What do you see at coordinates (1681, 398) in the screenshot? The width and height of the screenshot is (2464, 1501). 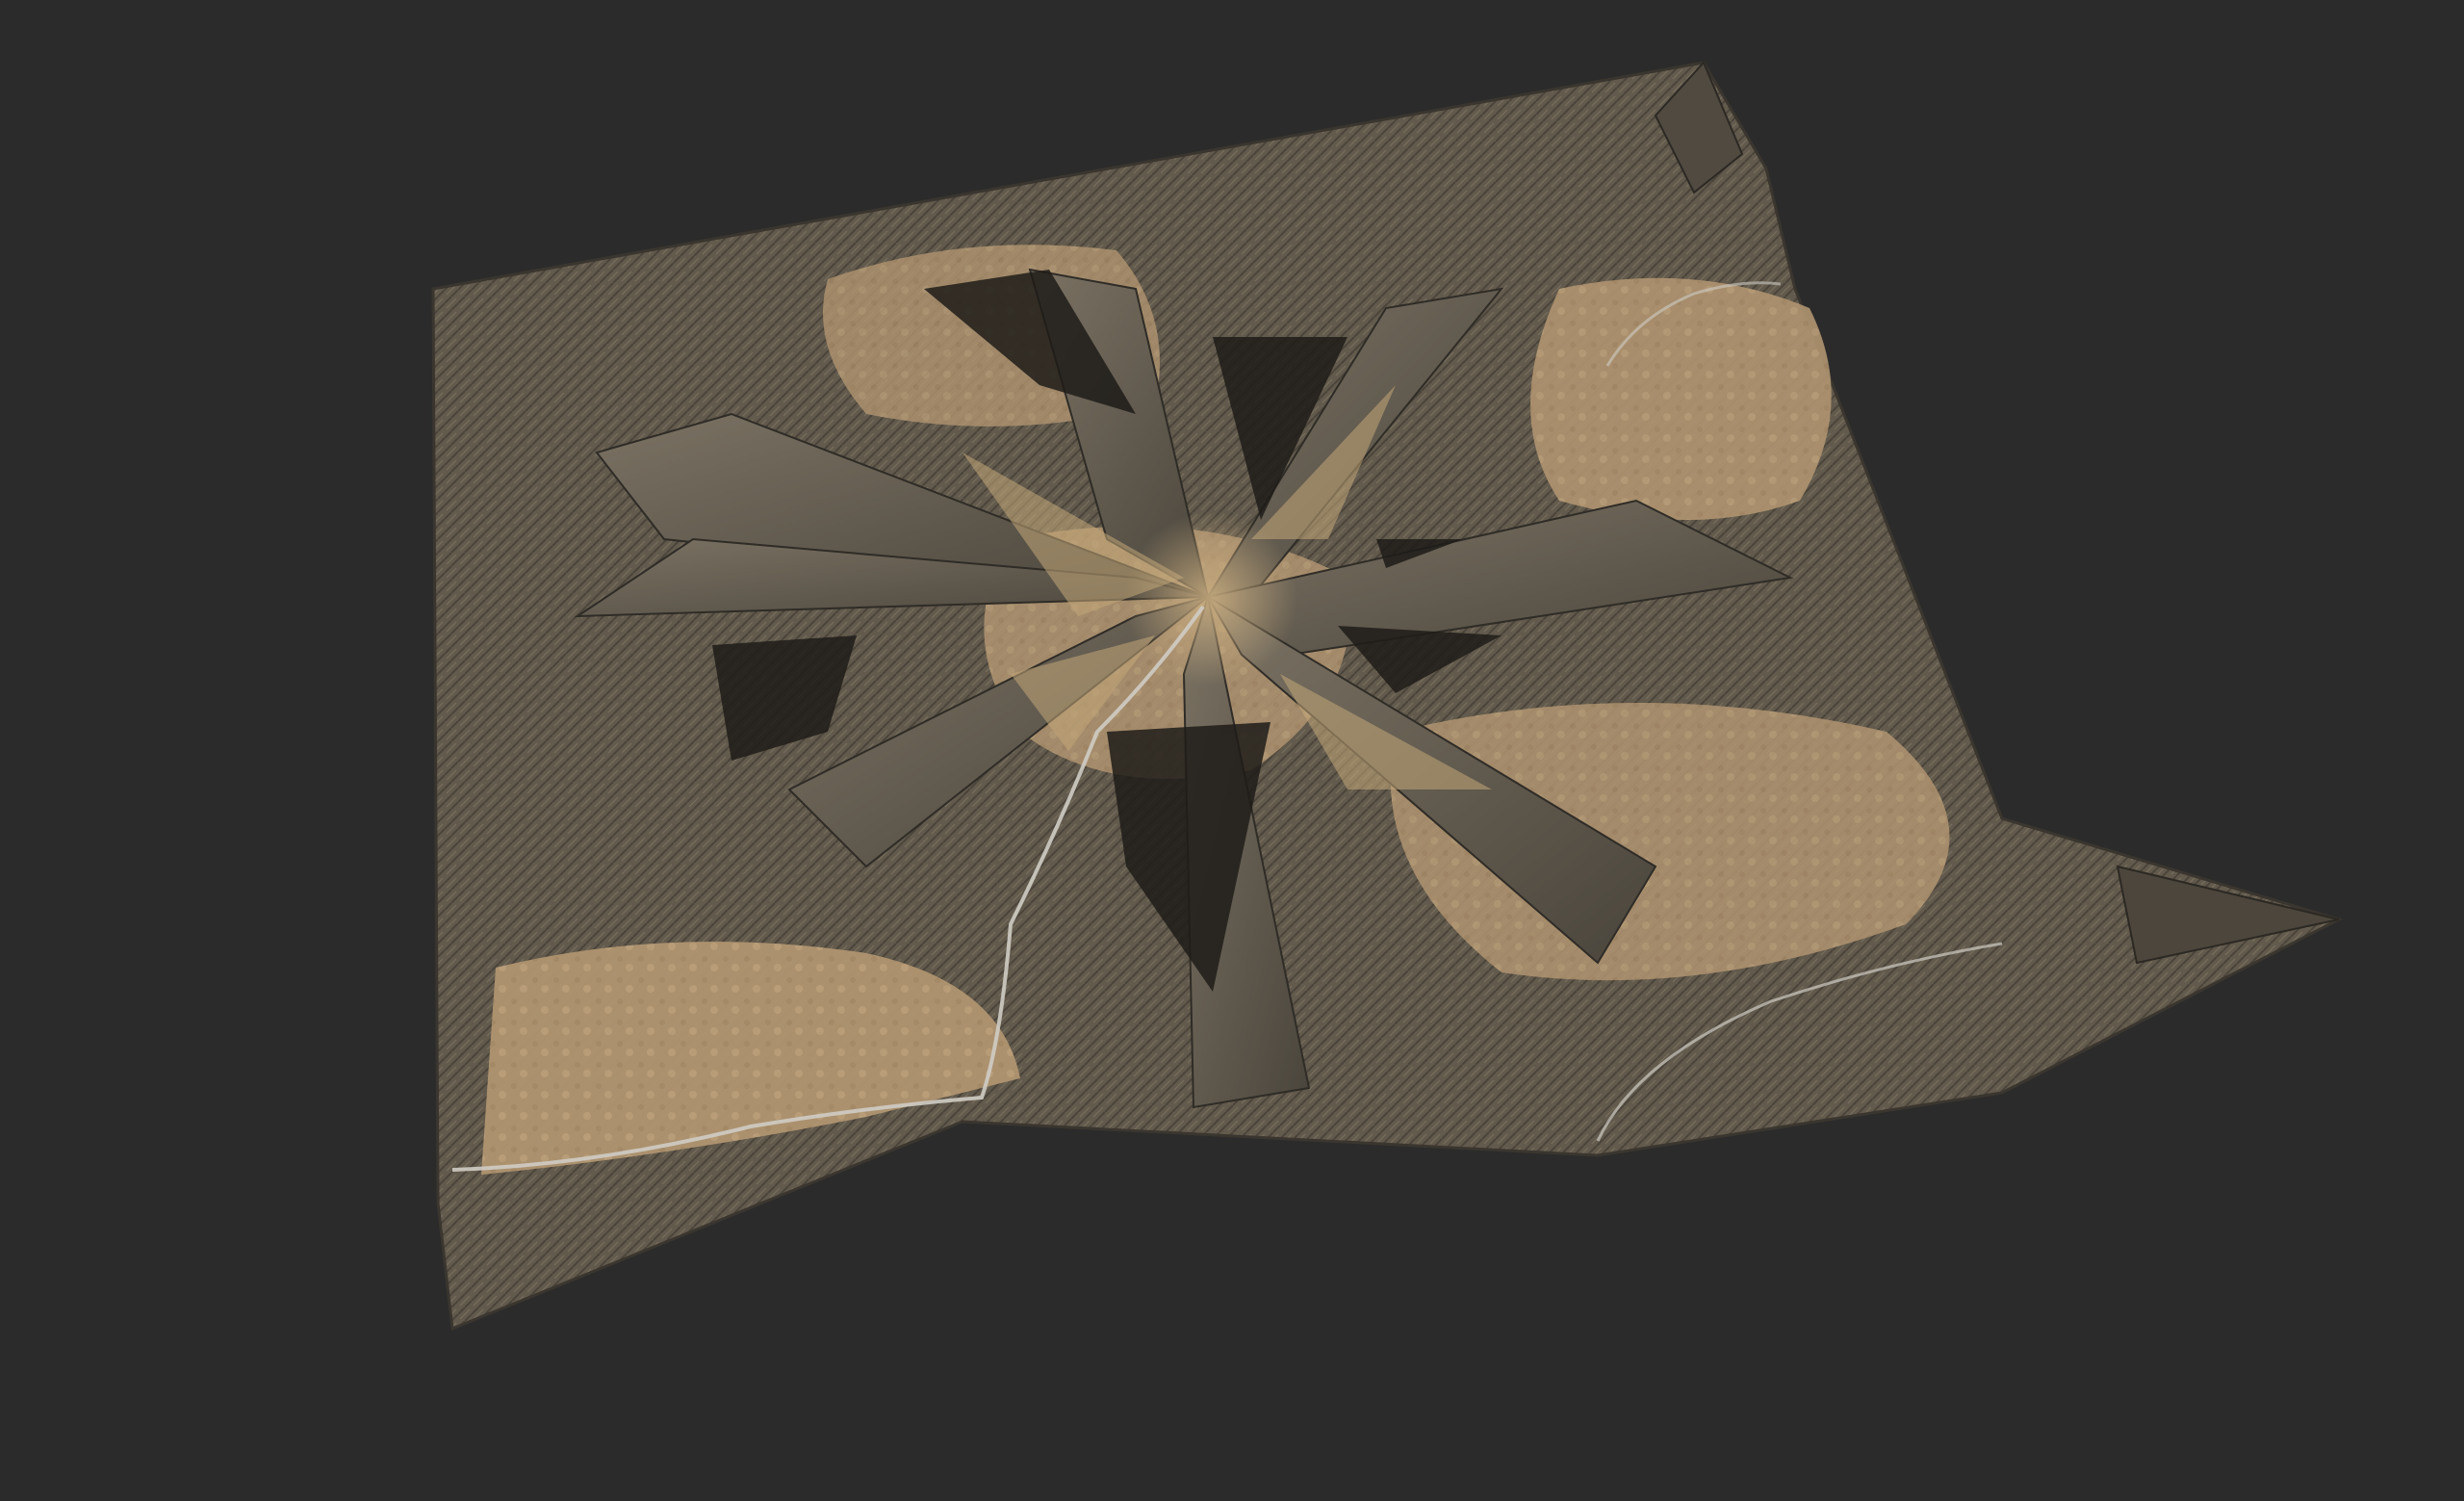 I see `plain-northeast` at bounding box center [1681, 398].